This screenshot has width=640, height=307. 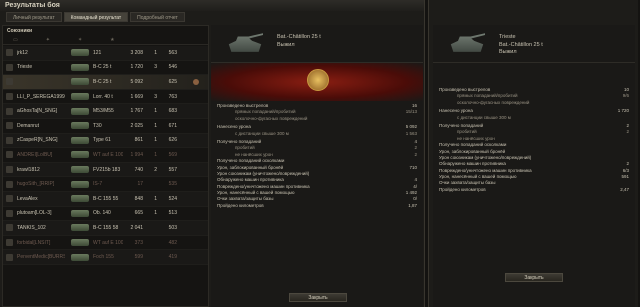 What do you see at coordinates (415, 154) in the screenshot?
I see `stat-value: 2` at bounding box center [415, 154].